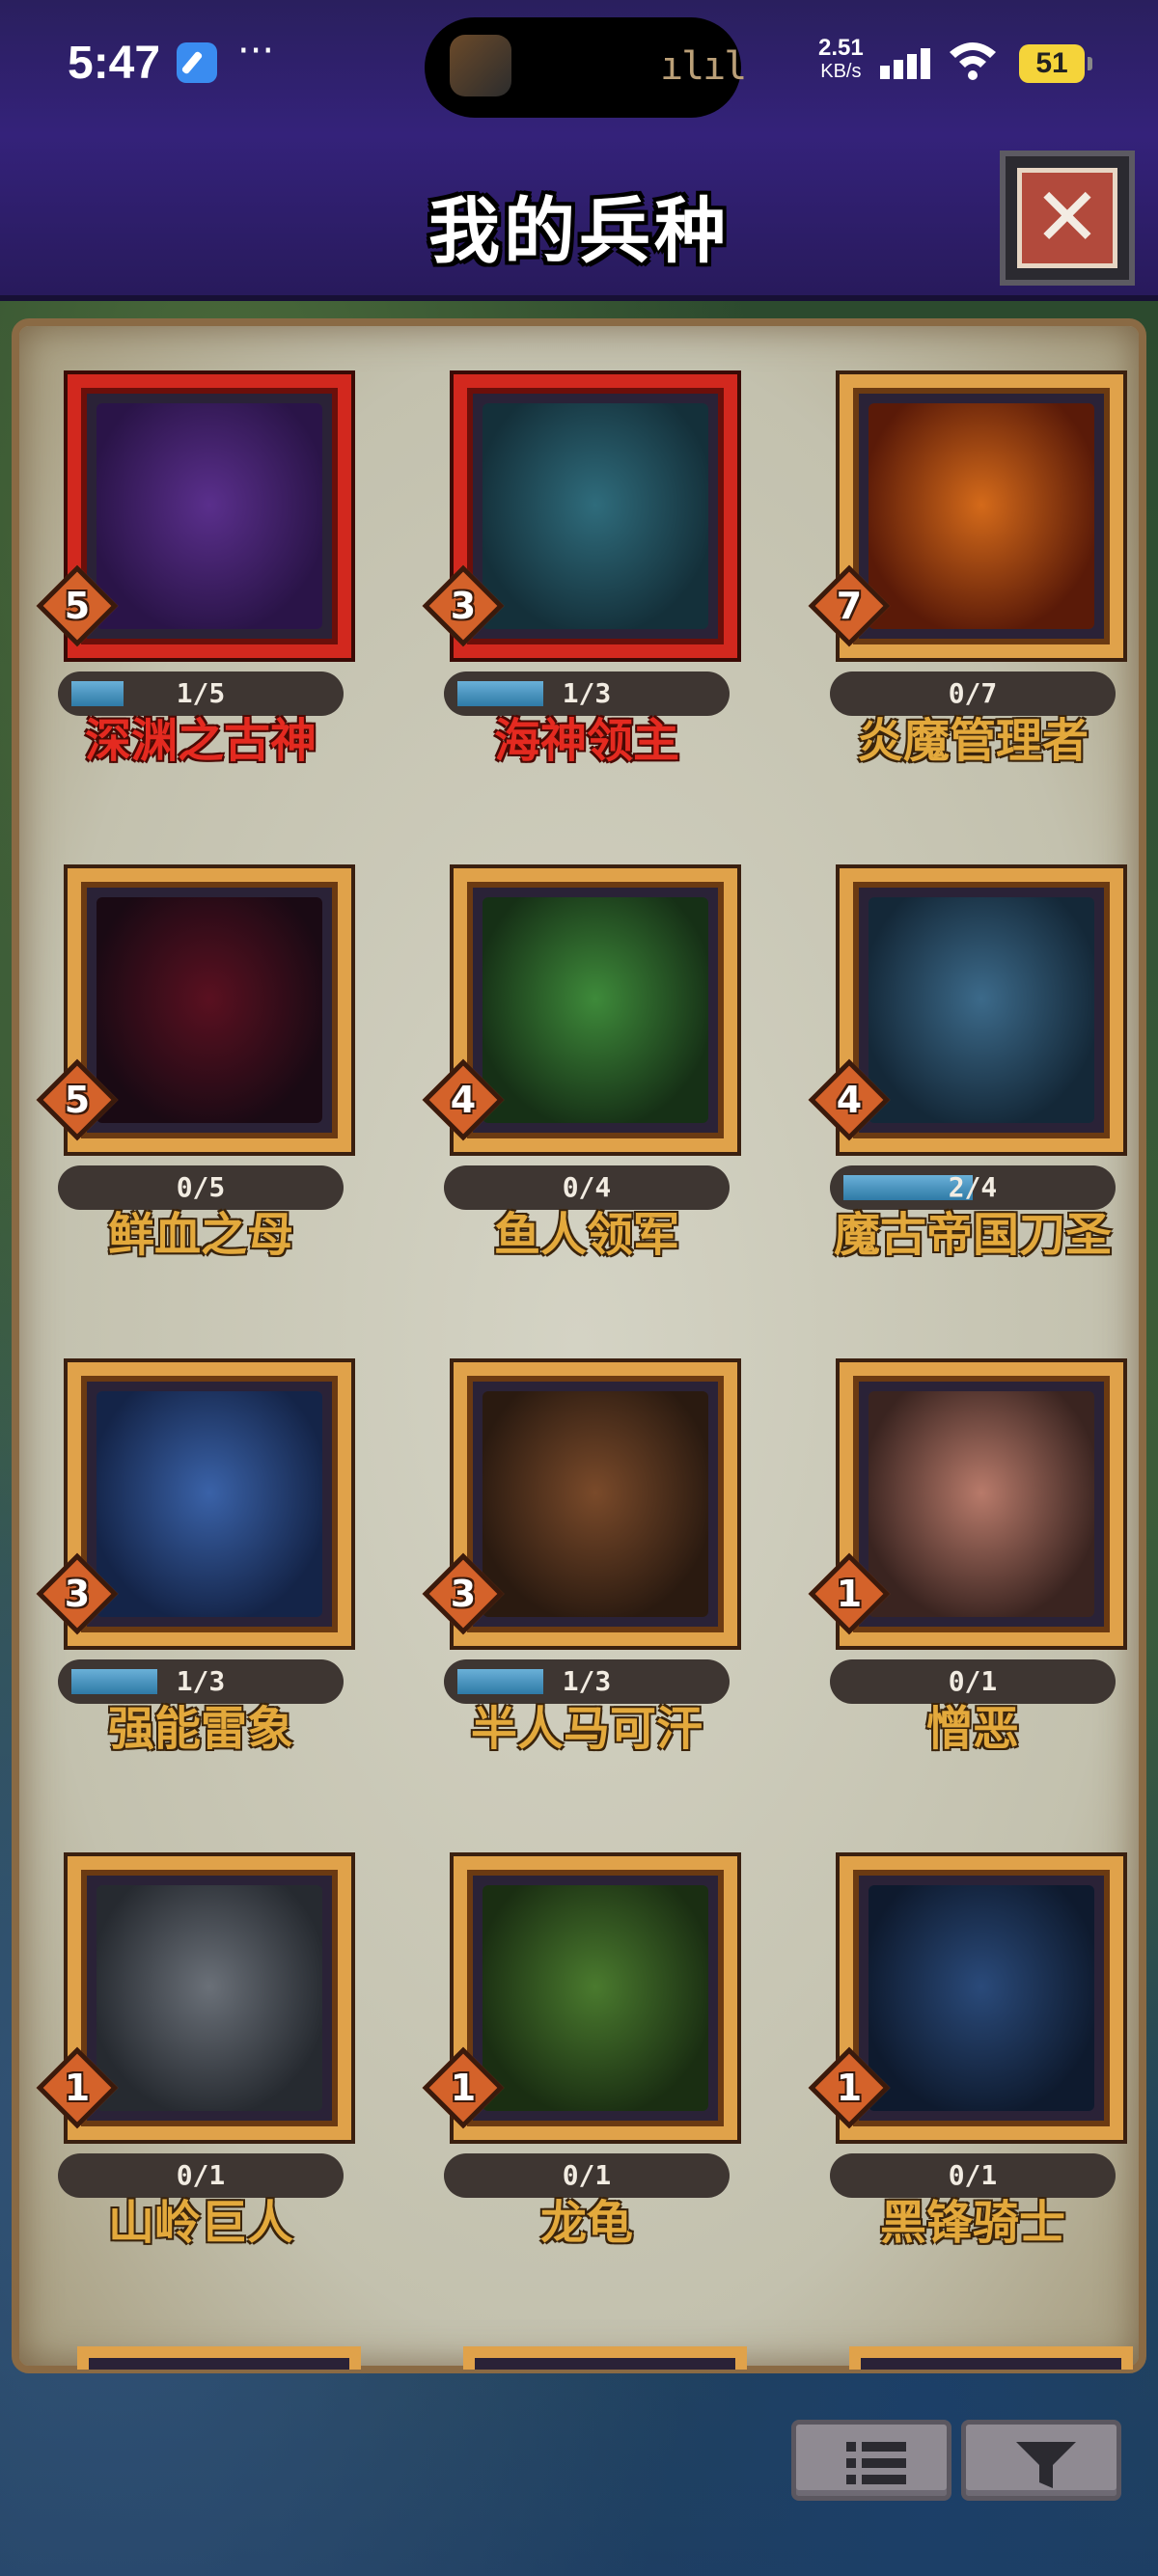 The image size is (1158, 2576). What do you see at coordinates (579, 232) in the screenshot?
I see `page-title: 我的兵种` at bounding box center [579, 232].